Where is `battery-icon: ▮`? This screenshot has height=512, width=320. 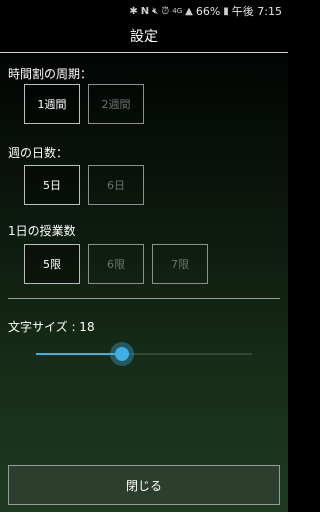
battery-icon: ▮ is located at coordinates (226, 11).